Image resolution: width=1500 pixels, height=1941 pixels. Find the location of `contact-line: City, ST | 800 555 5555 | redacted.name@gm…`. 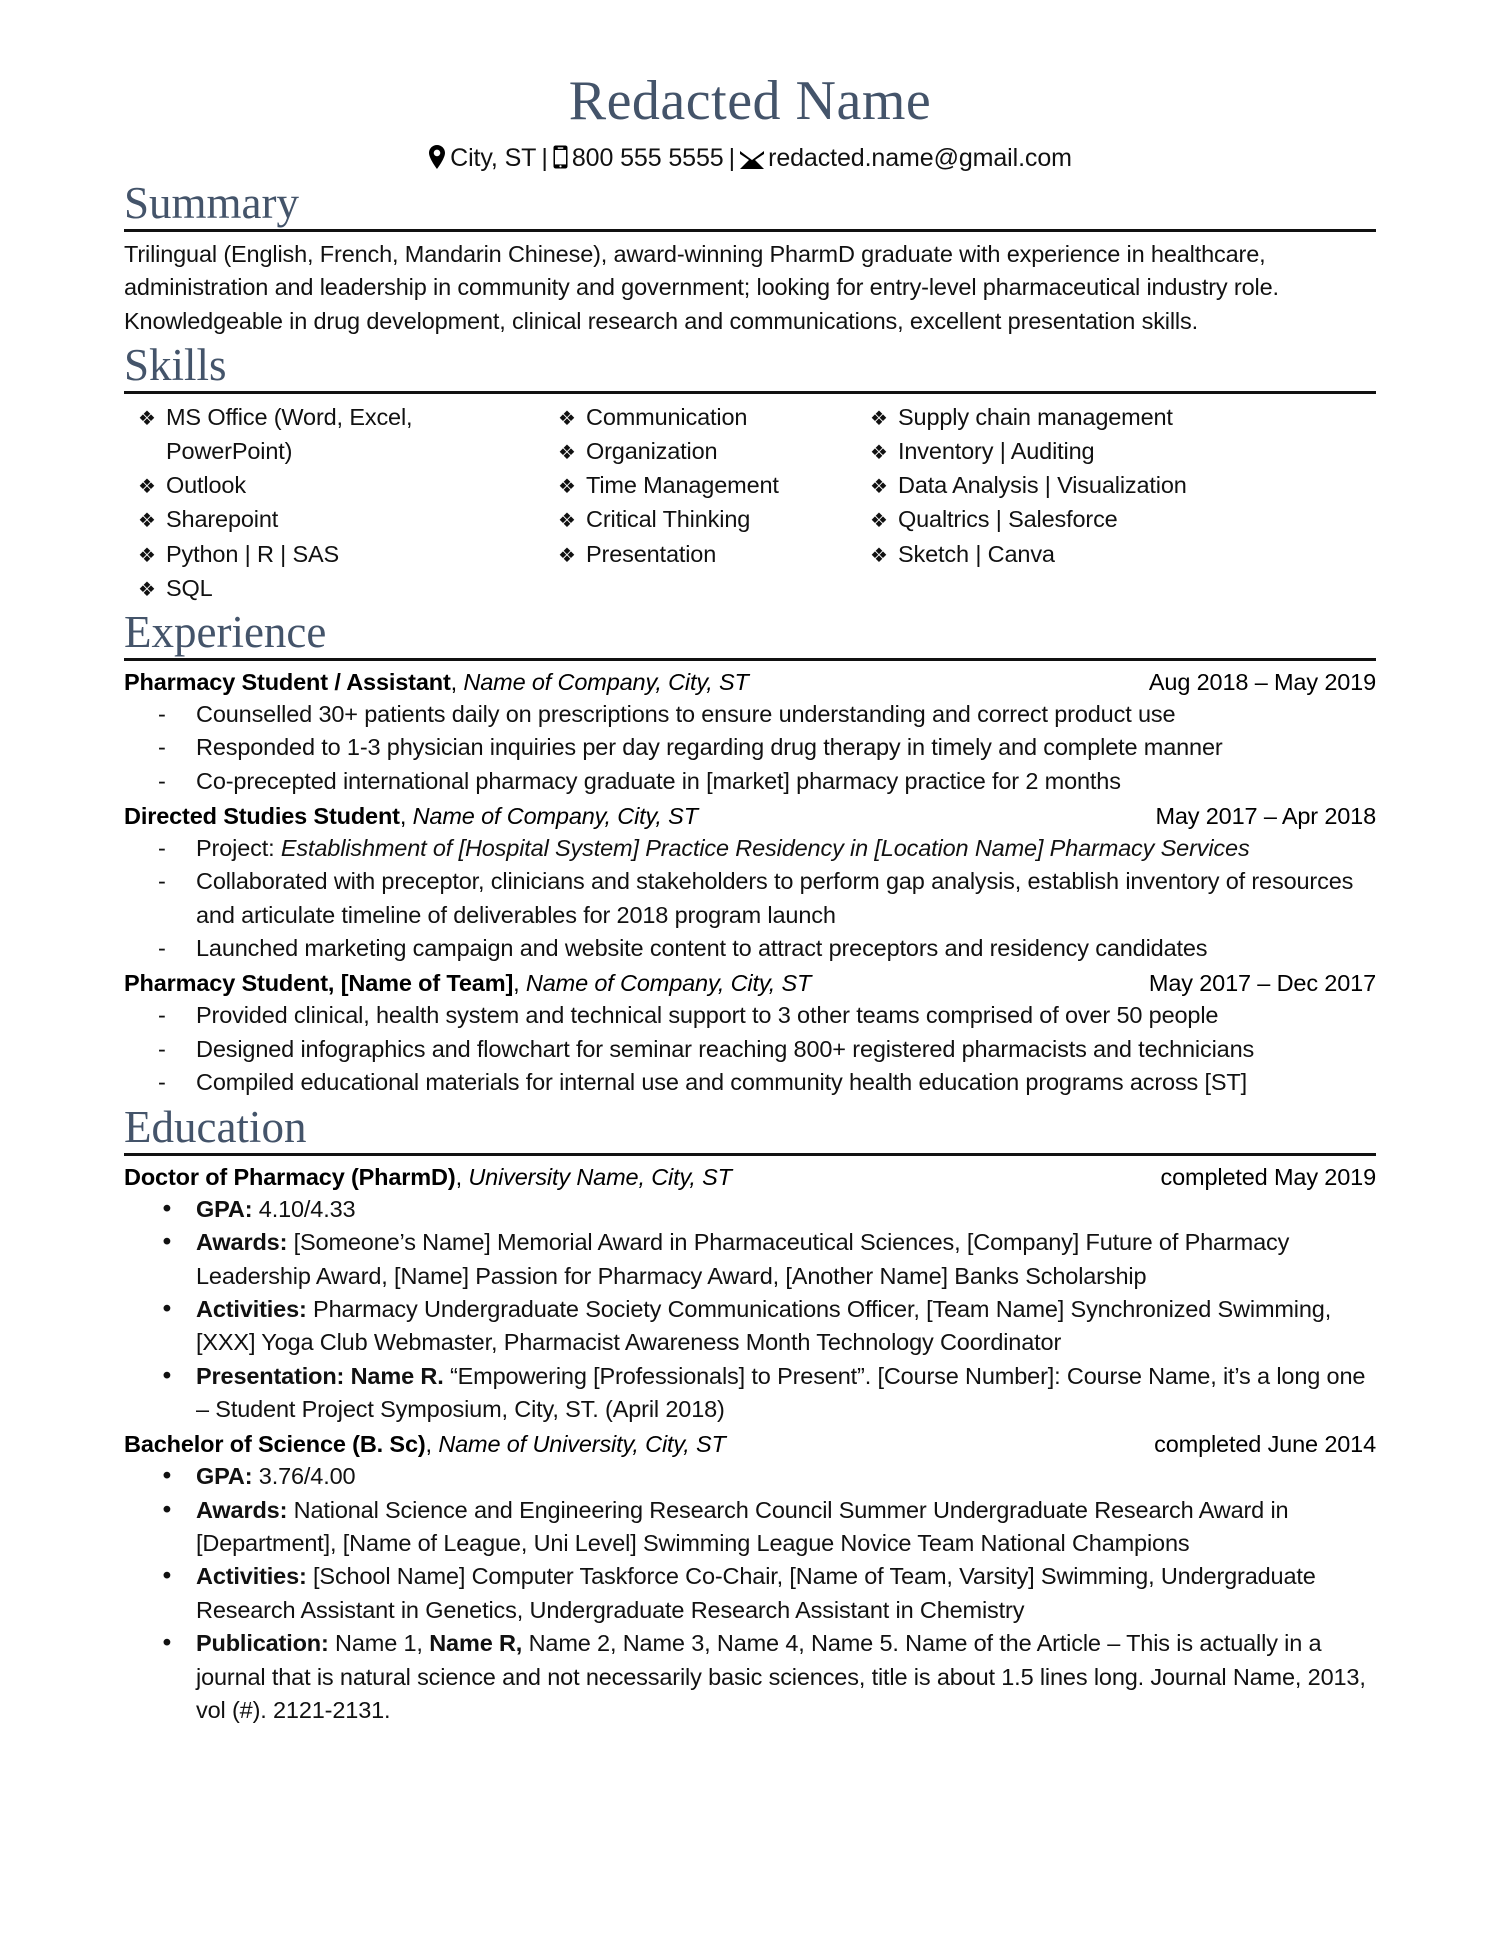

contact-line: City, ST | 800 555 5555 | redacted.name@gm… is located at coordinates (750, 159).